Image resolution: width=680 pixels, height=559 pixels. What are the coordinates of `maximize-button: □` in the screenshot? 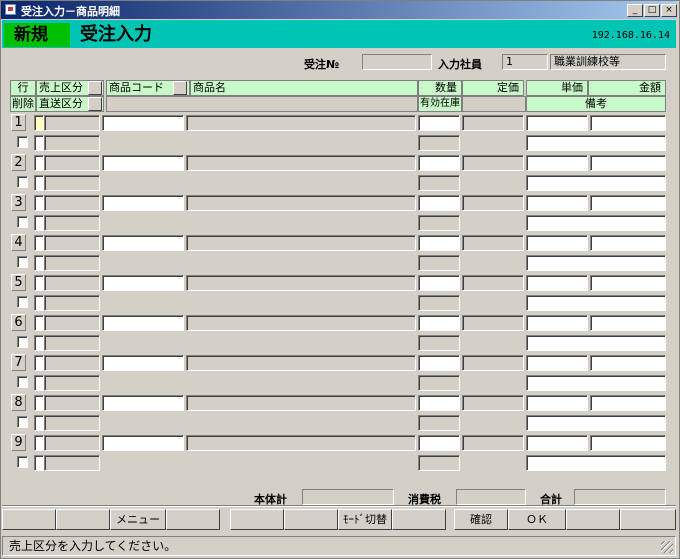 It's located at (652, 10).